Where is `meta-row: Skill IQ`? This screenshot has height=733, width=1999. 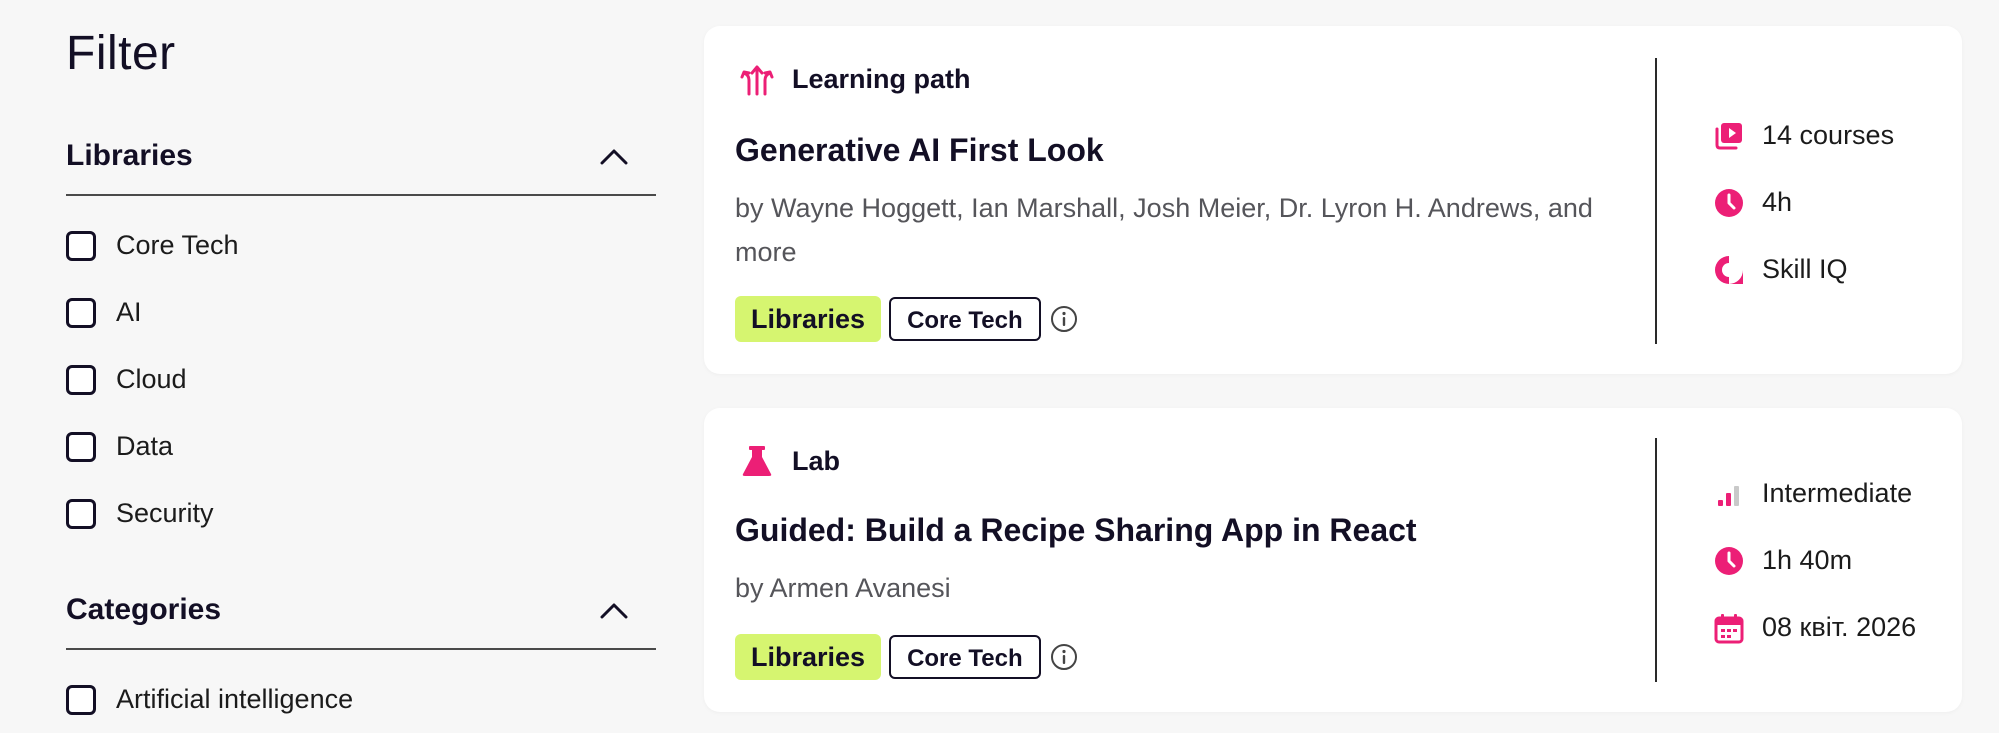 meta-row: Skill IQ is located at coordinates (1803, 269).